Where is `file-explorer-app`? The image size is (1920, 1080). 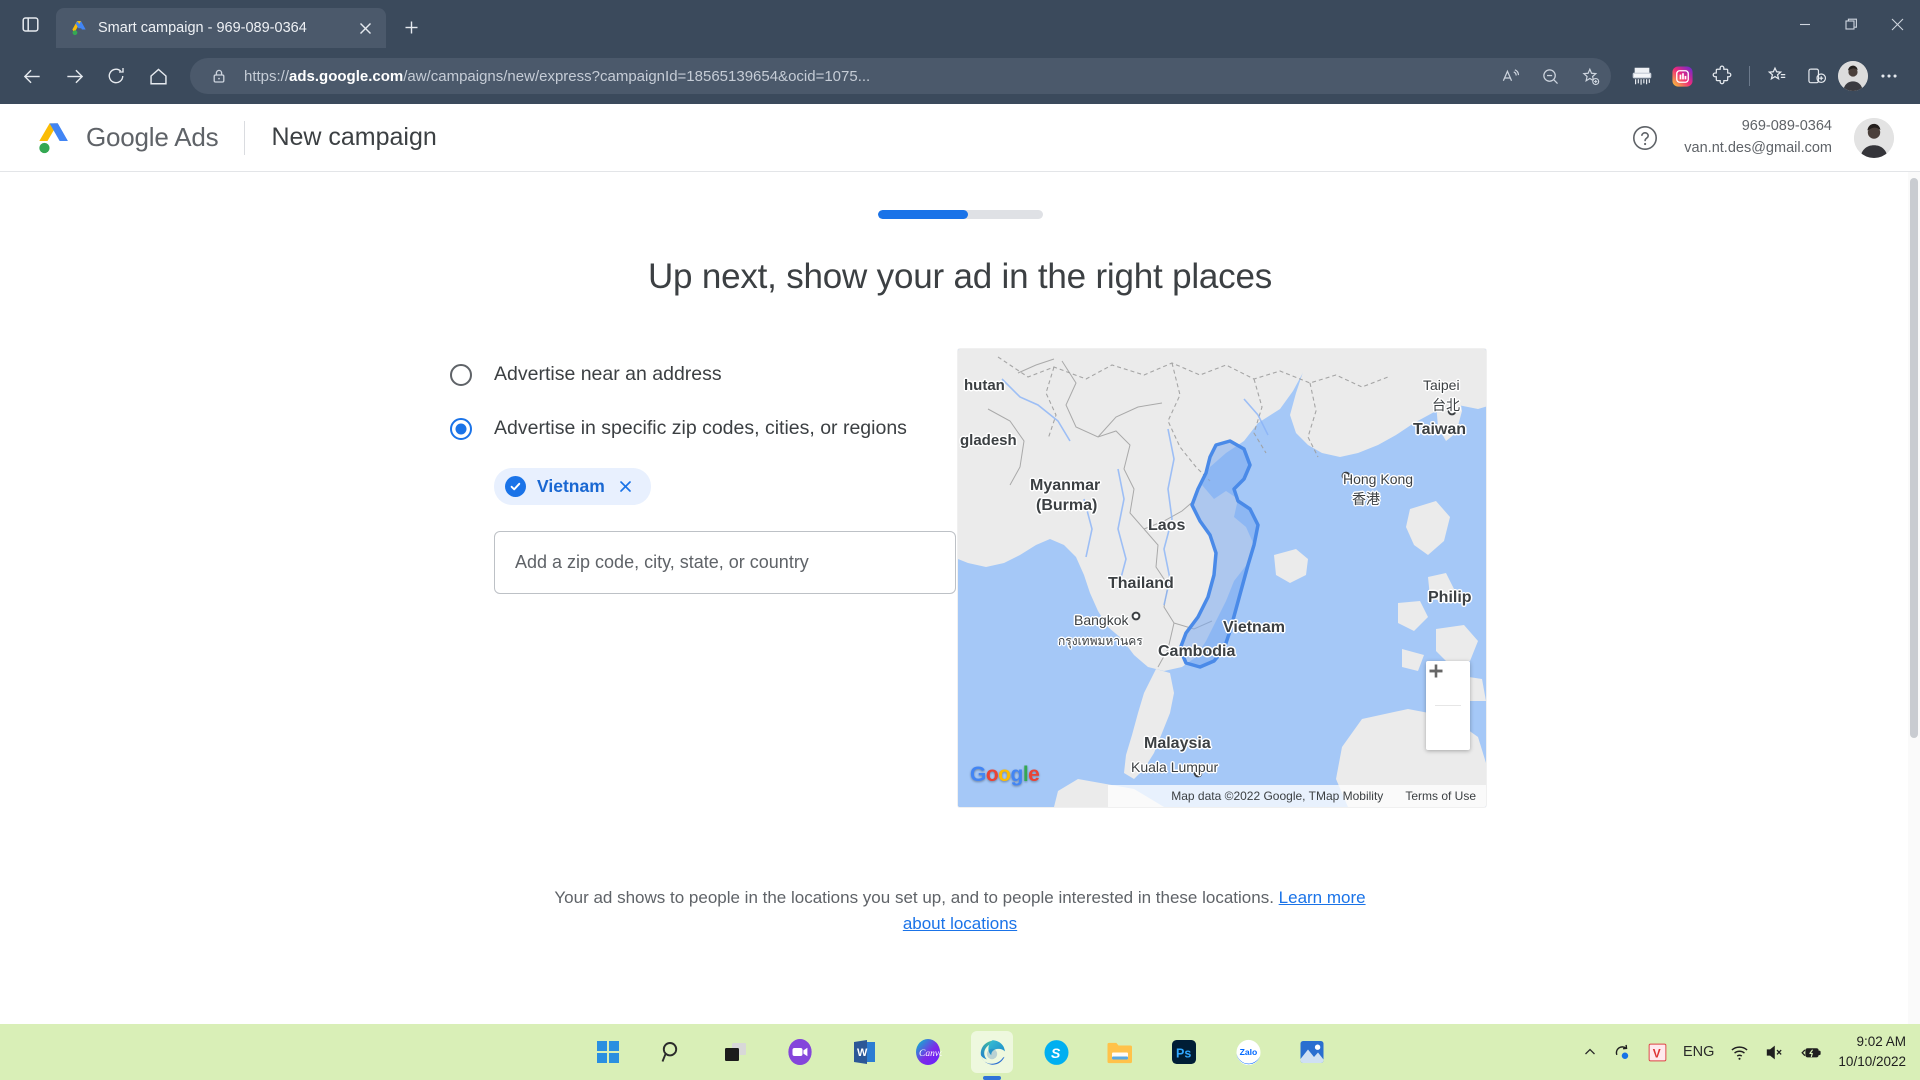
file-explorer-app is located at coordinates (1120, 1052).